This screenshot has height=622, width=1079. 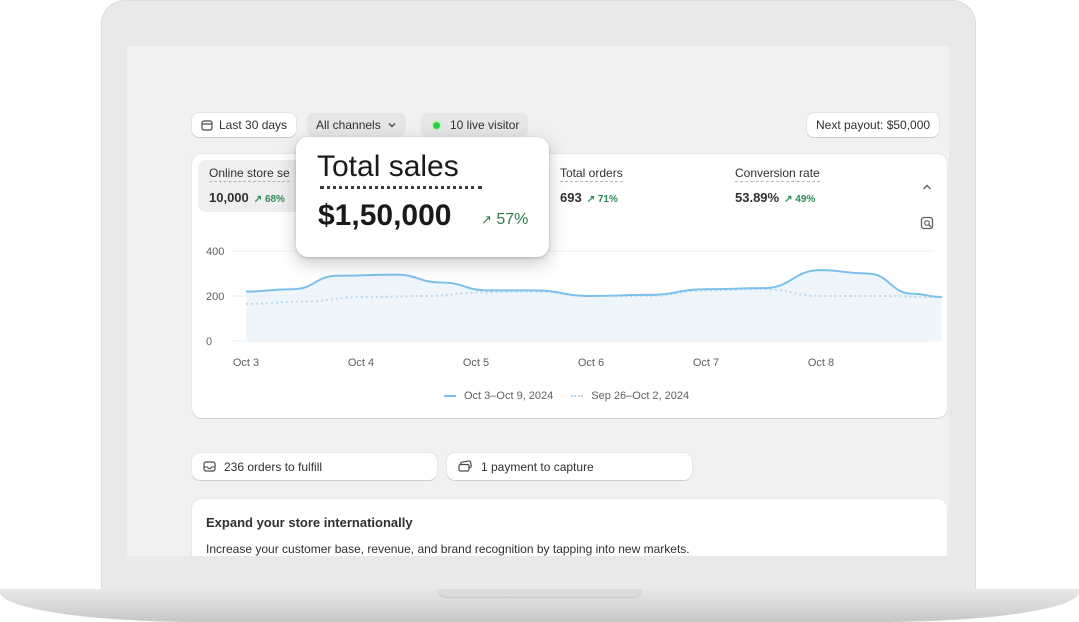 What do you see at coordinates (594, 305) in the screenshot?
I see `series-area-current` at bounding box center [594, 305].